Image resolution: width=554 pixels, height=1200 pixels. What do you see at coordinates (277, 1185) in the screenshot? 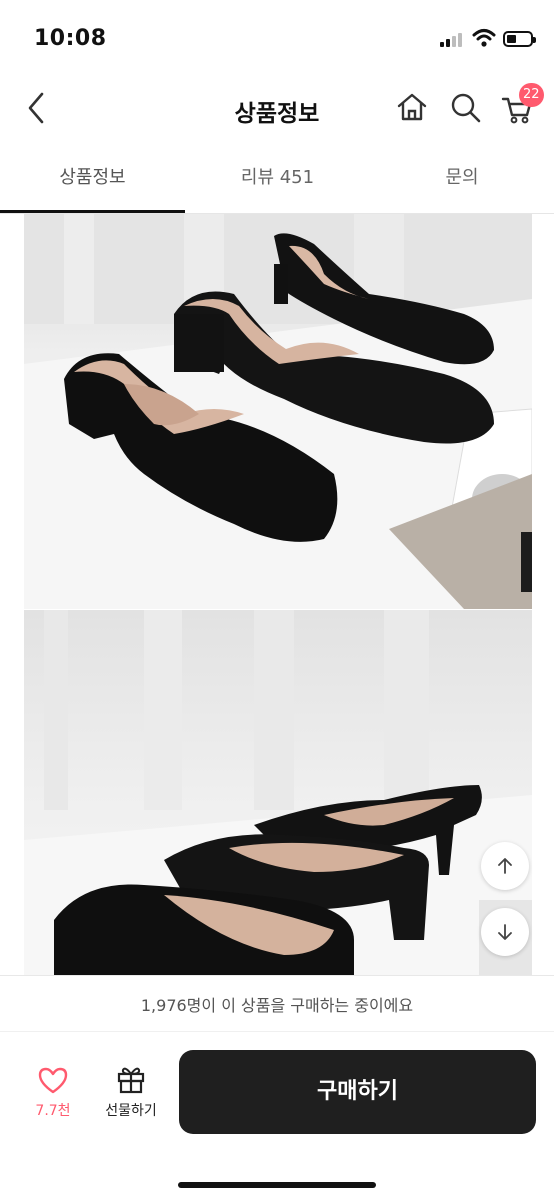
I see `home-indicator` at bounding box center [277, 1185].